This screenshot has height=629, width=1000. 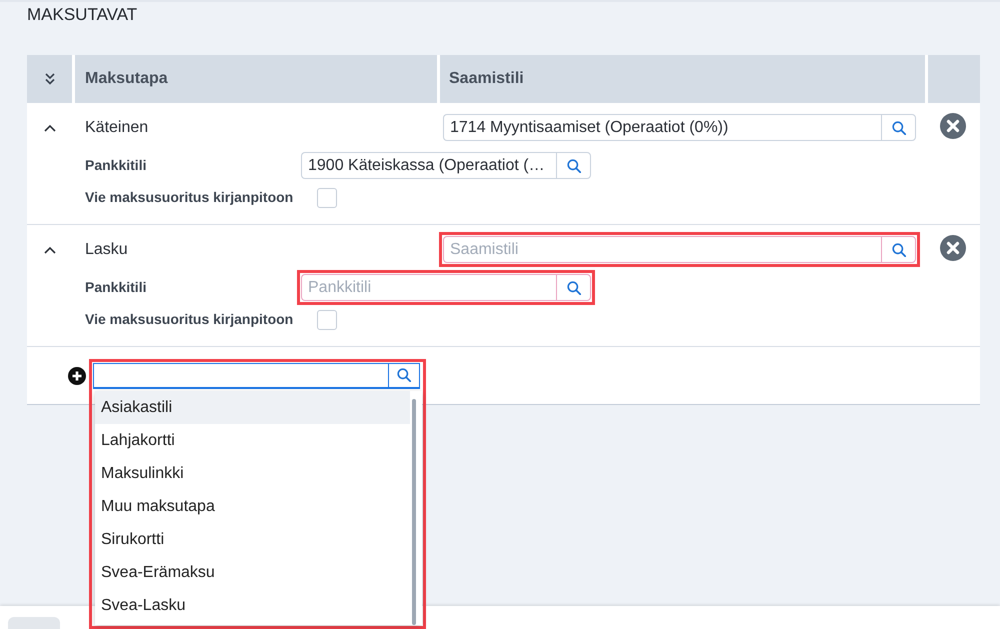 What do you see at coordinates (254, 79) in the screenshot?
I see `column-header: Maksutapa` at bounding box center [254, 79].